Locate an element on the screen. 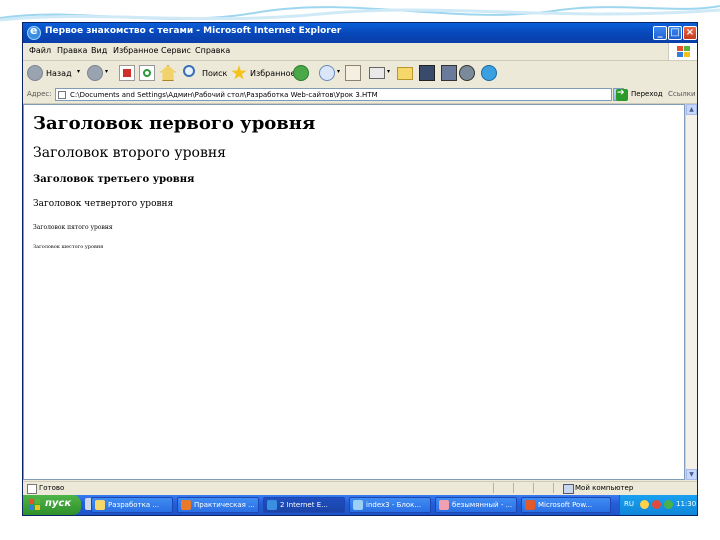  menu-tools: Сервис is located at coordinates (176, 50).